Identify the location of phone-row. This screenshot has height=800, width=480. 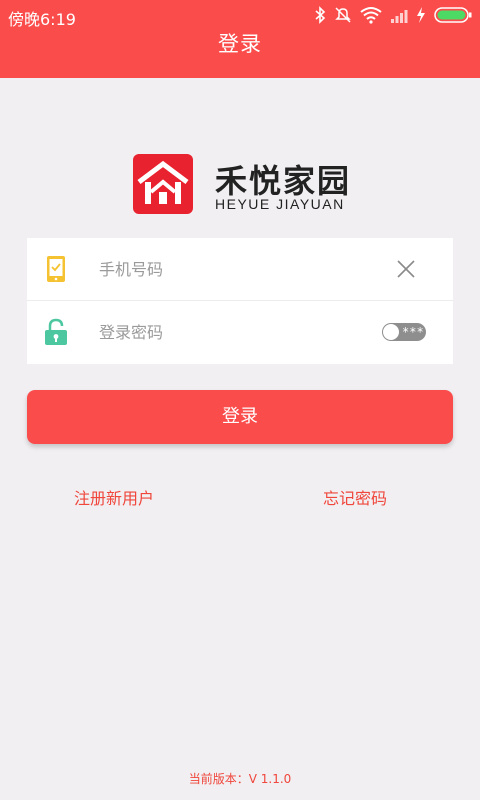
(240, 269).